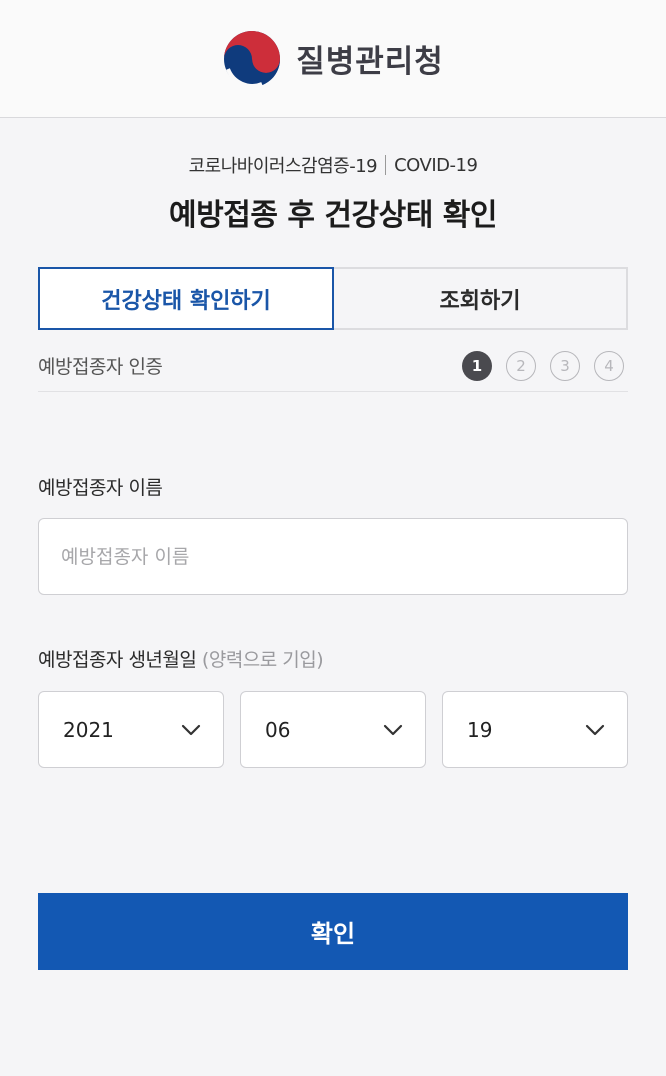 This screenshot has width=666, height=1076. What do you see at coordinates (117, 660) in the screenshot?
I see `birth-label-text: 예방접종자 생년월일` at bounding box center [117, 660].